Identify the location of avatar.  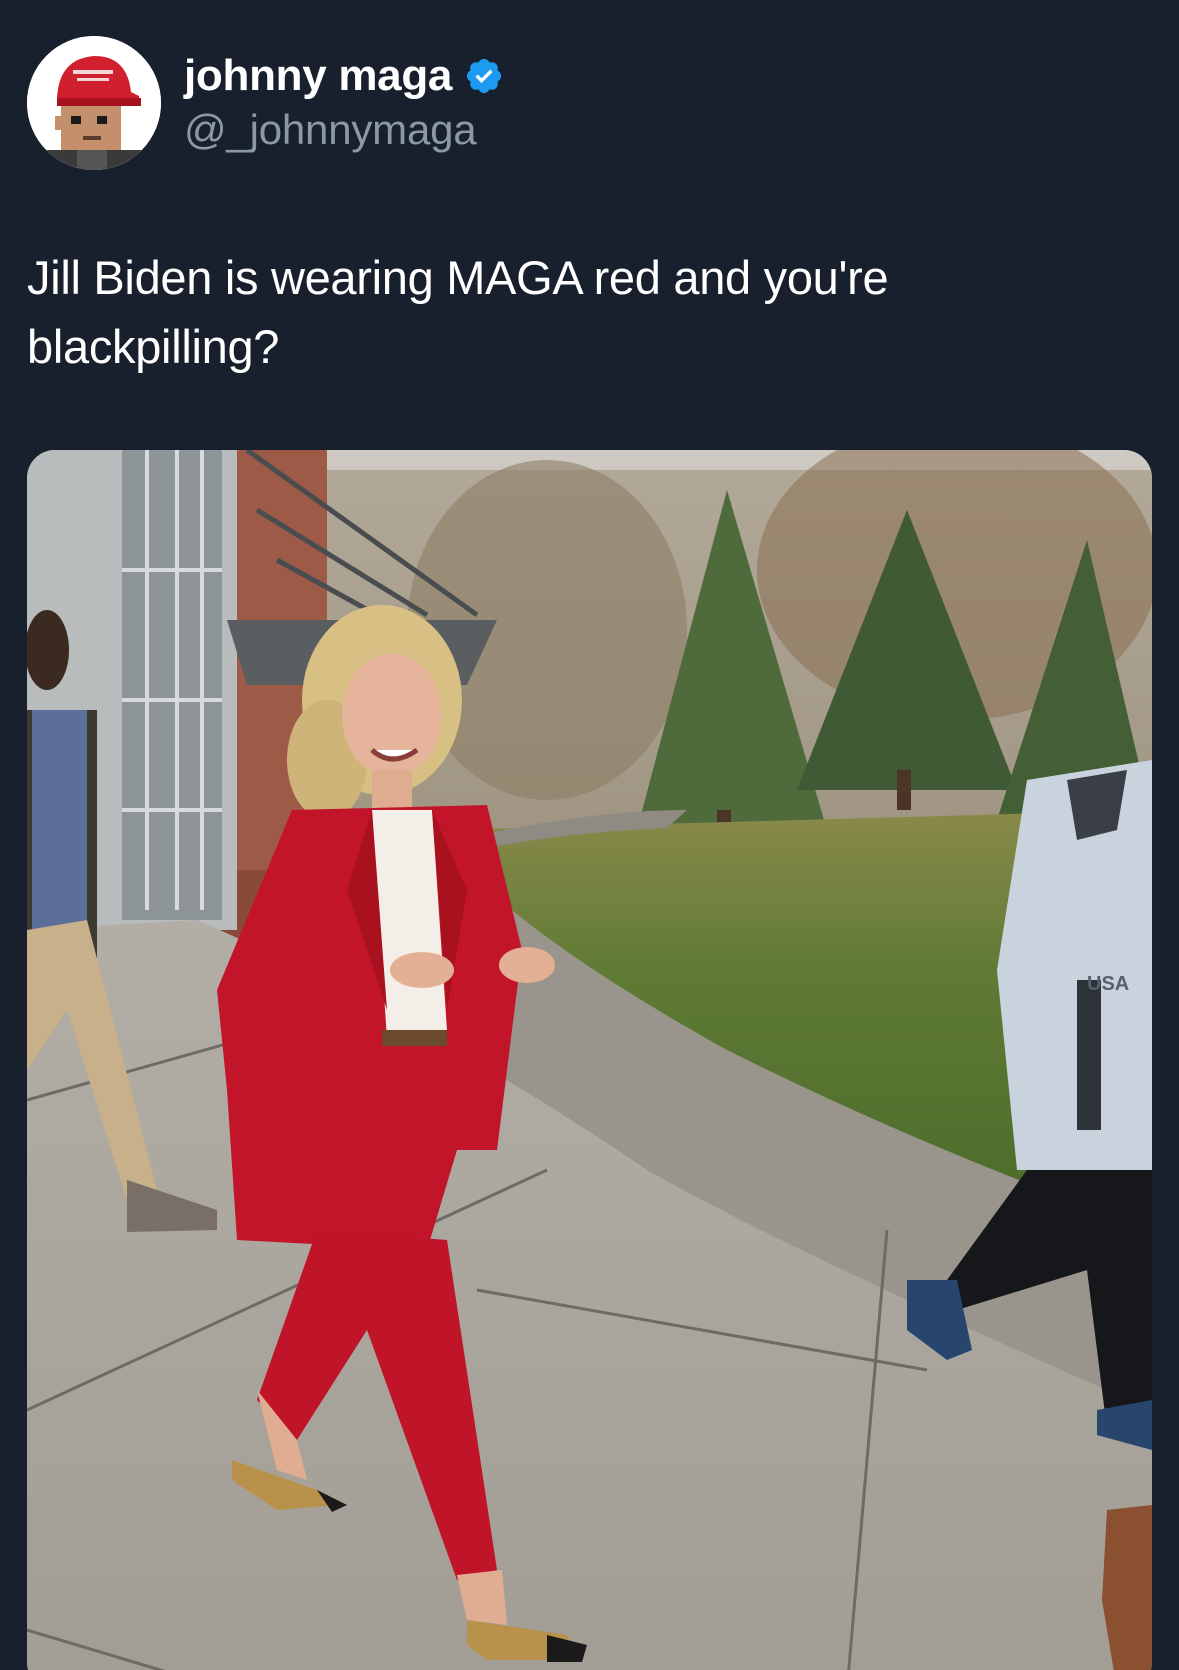
(94, 103).